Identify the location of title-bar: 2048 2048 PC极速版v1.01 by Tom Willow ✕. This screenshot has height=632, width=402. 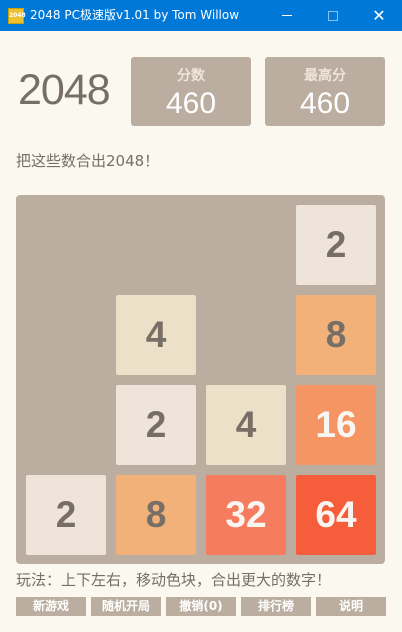
(201, 15).